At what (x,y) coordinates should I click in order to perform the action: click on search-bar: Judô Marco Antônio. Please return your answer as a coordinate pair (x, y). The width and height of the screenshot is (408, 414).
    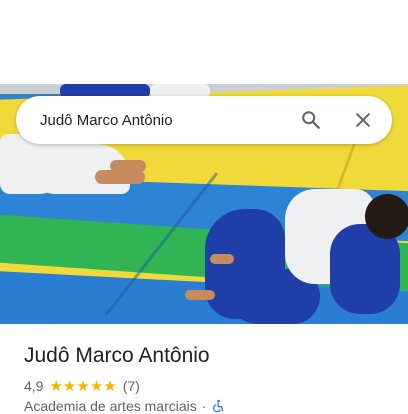
    Looking at the image, I should click on (204, 120).